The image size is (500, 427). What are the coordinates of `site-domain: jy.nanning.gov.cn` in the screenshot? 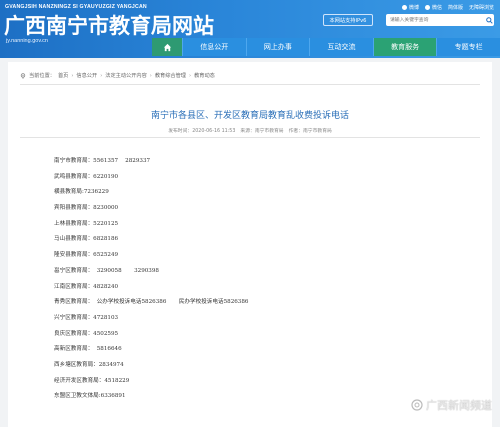 It's located at (27, 41).